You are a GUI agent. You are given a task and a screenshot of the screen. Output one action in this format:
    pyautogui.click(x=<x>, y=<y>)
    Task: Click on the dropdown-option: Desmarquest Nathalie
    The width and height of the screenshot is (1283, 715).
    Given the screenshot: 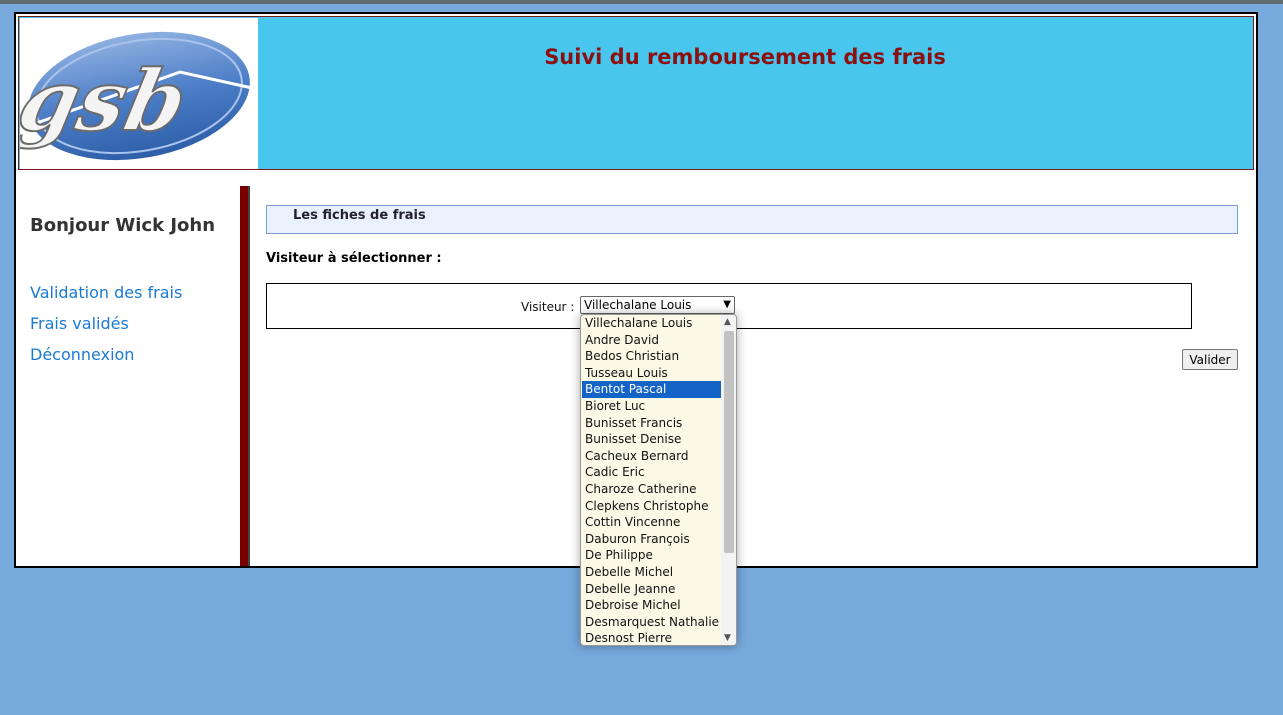 What is the action you would take?
    pyautogui.click(x=651, y=622)
    